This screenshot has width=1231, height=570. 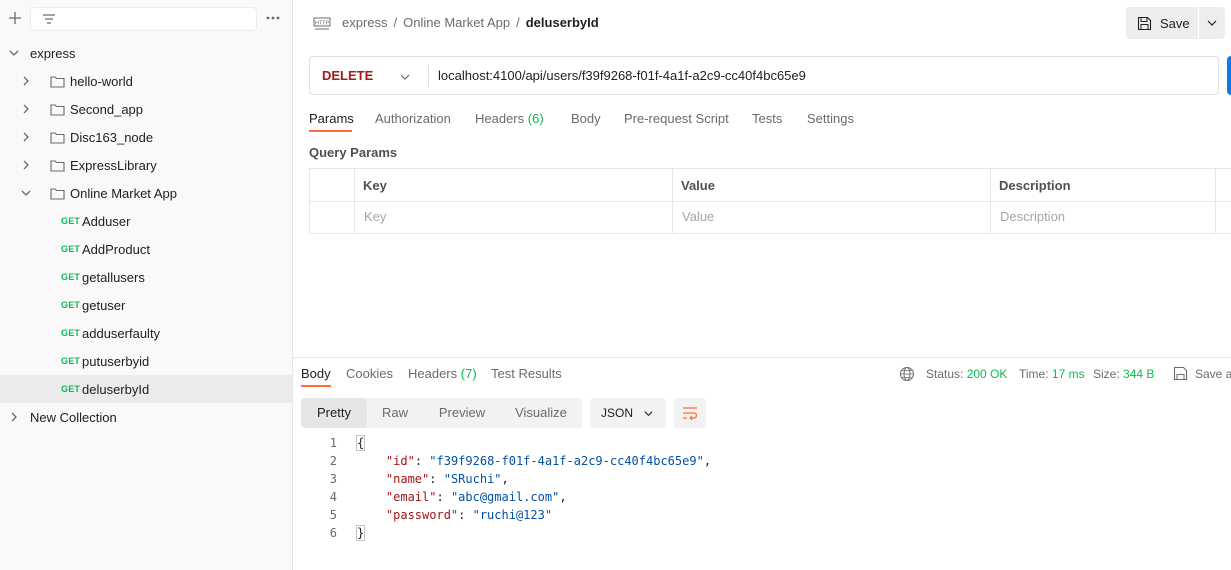 What do you see at coordinates (505, 497) in the screenshot?
I see `json-value: "abc@gmail.com"` at bounding box center [505, 497].